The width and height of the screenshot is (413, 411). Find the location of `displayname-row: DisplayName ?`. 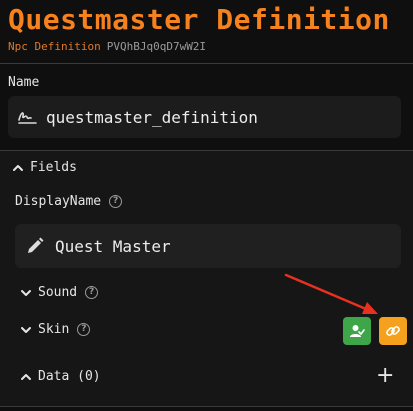

displayname-row: DisplayName ? is located at coordinates (69, 201).